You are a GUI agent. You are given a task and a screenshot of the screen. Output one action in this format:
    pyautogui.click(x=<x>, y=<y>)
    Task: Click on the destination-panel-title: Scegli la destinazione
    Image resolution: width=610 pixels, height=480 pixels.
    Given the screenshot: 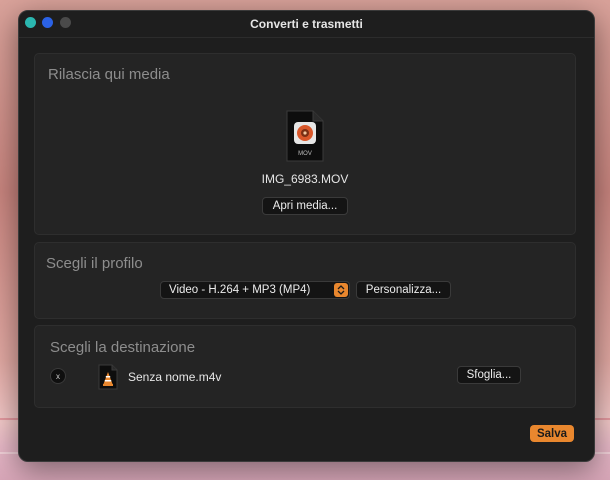 What is the action you would take?
    pyautogui.click(x=123, y=347)
    